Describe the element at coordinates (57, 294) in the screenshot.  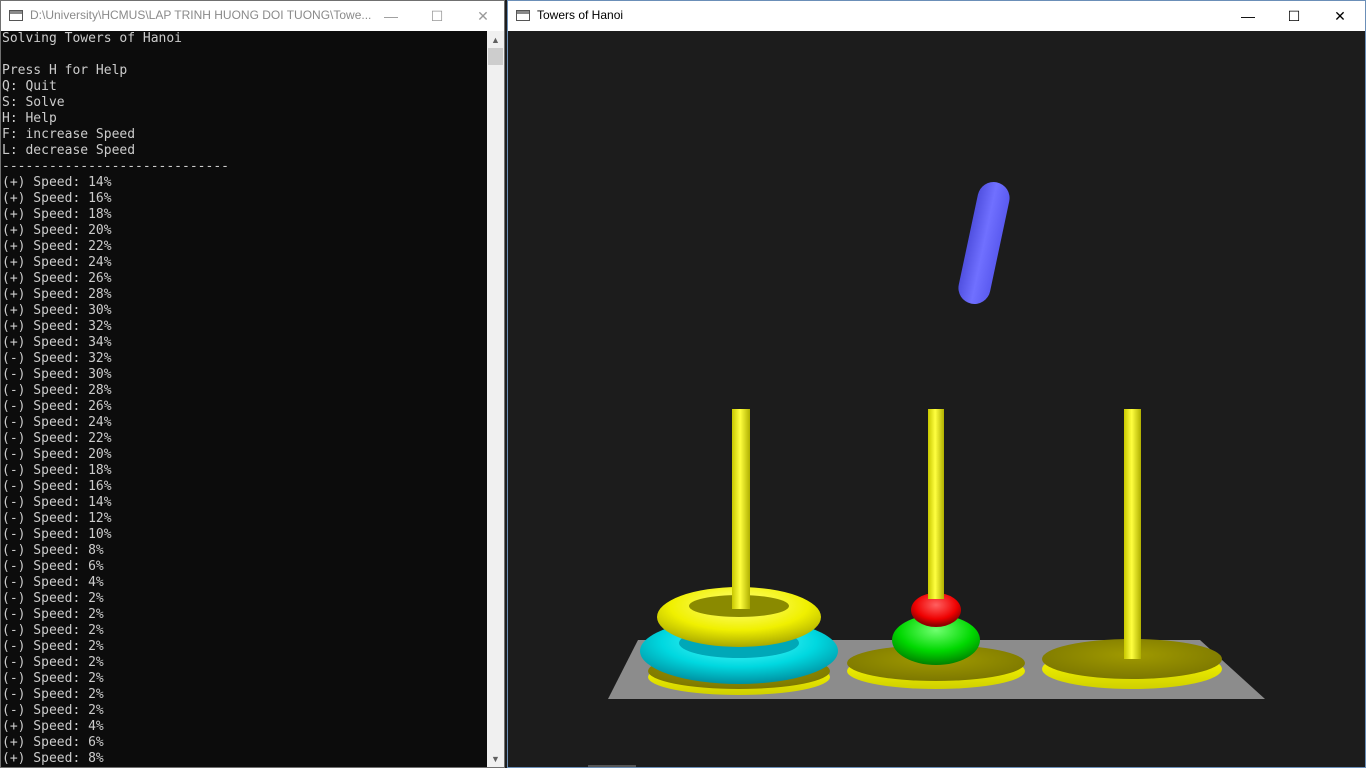
I see `console-line: (+) Speed: 28%` at that location.